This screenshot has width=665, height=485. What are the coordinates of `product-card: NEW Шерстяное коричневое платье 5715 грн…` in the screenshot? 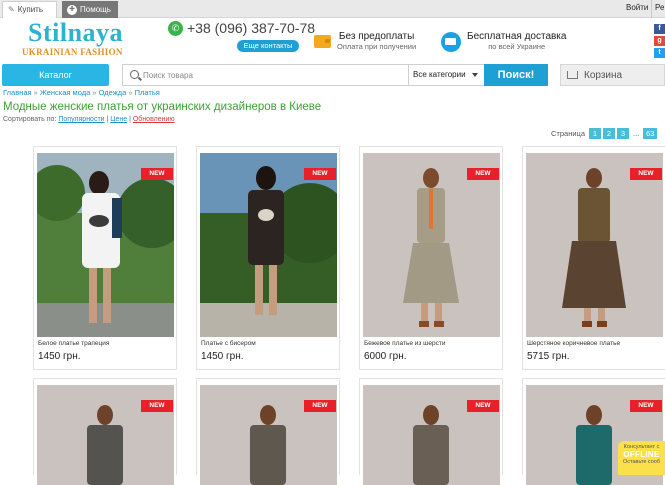 It's located at (593, 258).